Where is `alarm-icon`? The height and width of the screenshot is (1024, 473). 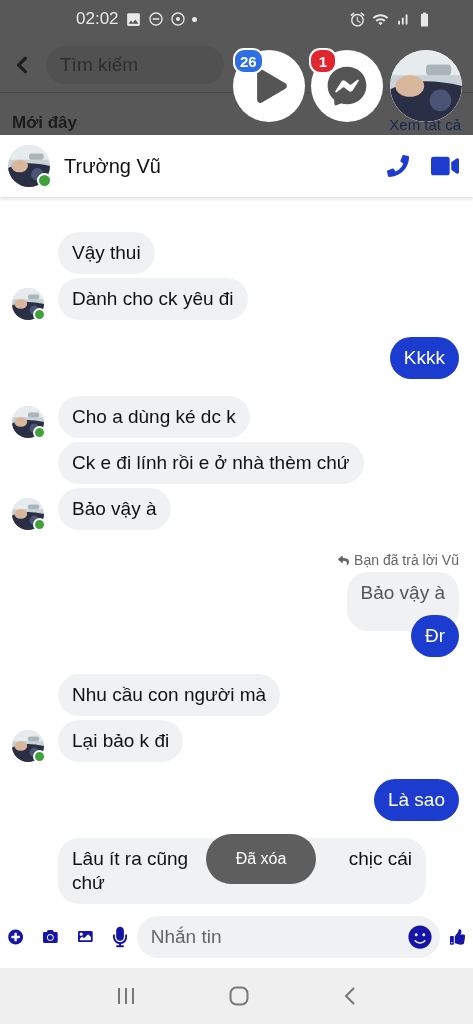
alarm-icon is located at coordinates (357, 19).